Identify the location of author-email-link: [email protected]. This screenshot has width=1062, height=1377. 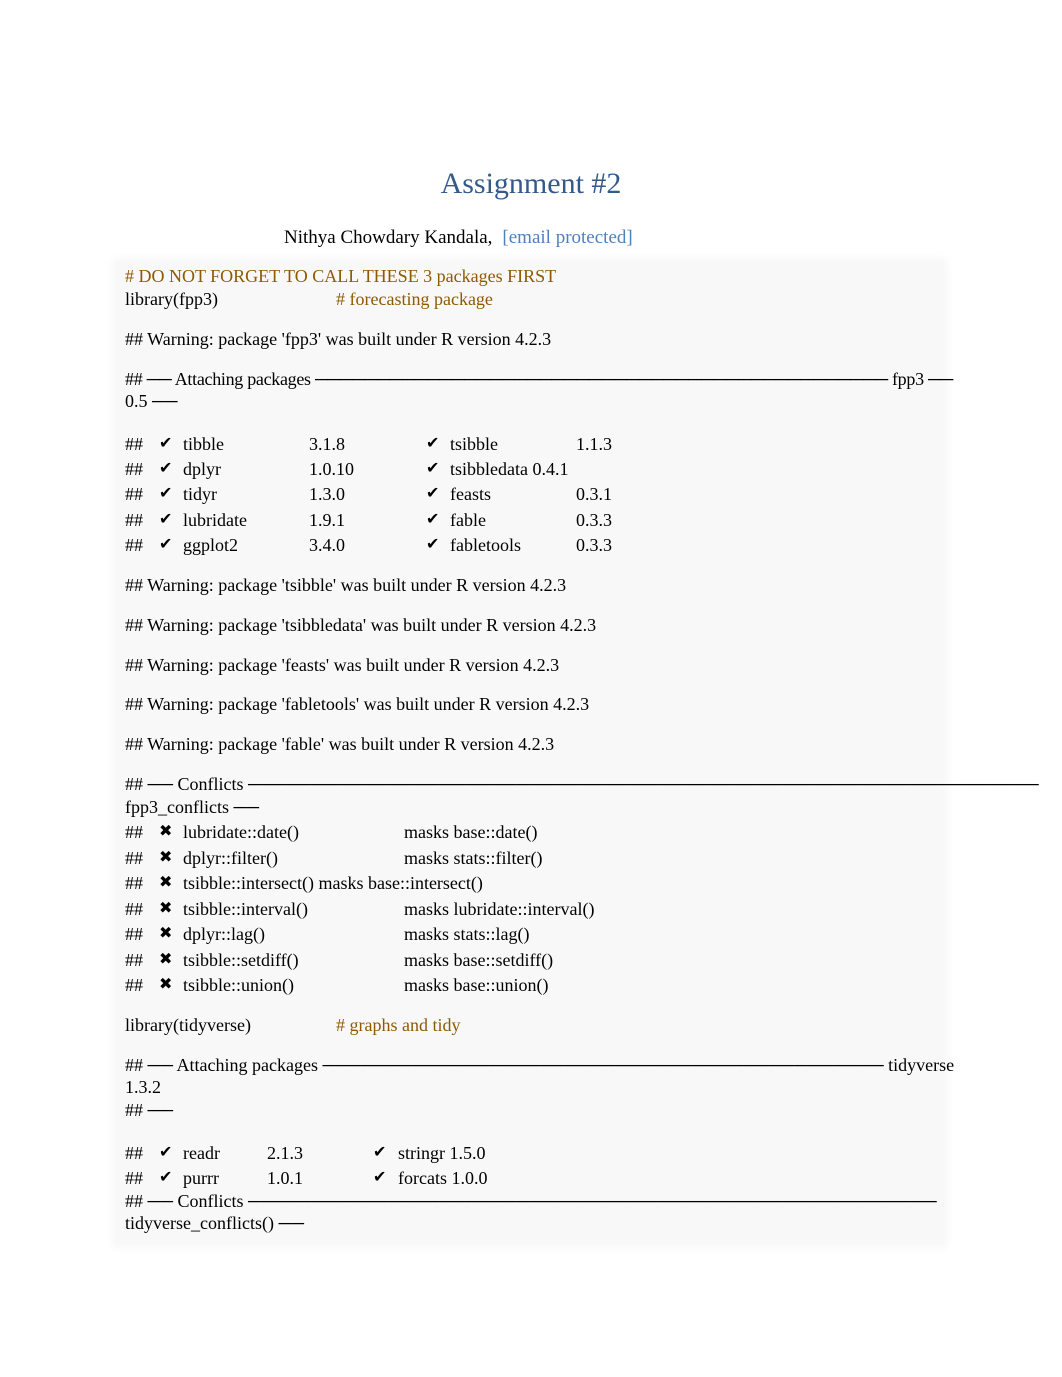
(567, 237).